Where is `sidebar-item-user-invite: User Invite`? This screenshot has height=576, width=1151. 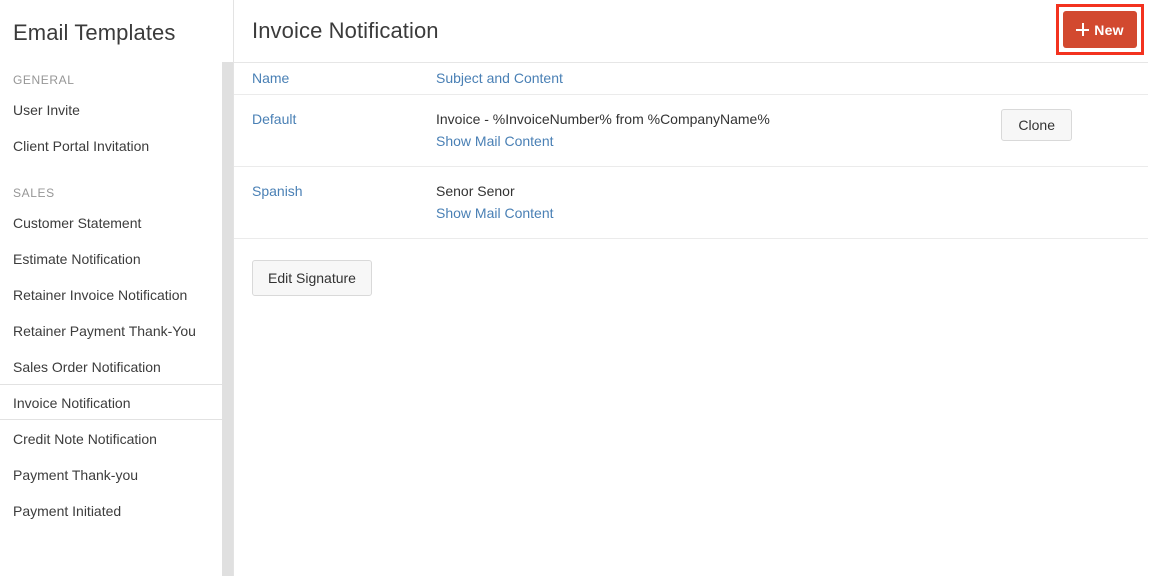
sidebar-item-user-invite: User Invite is located at coordinates (111, 109).